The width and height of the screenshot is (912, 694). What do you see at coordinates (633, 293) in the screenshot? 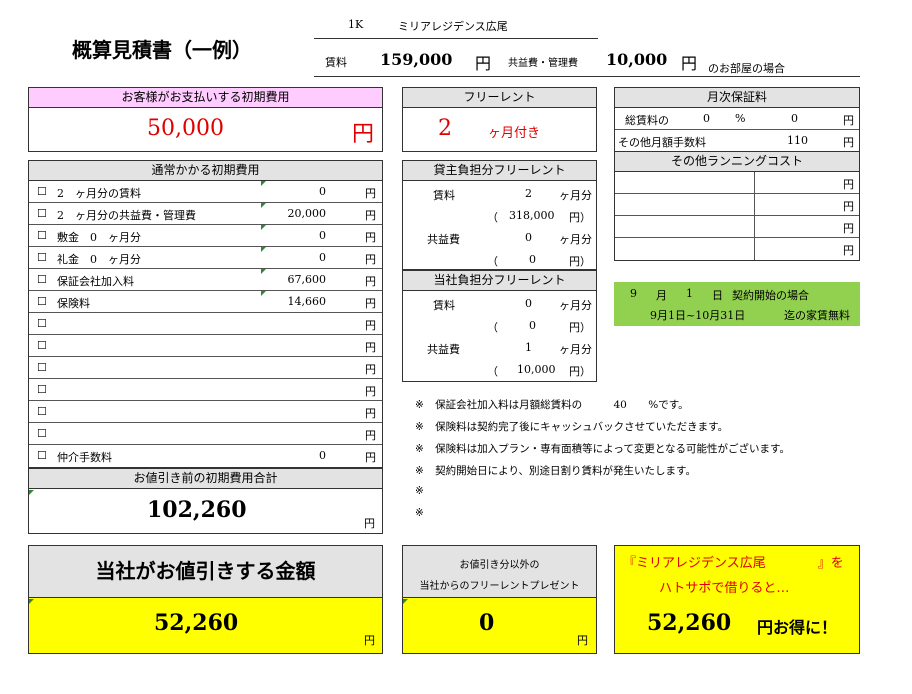
I see `contract-month: 9` at bounding box center [633, 293].